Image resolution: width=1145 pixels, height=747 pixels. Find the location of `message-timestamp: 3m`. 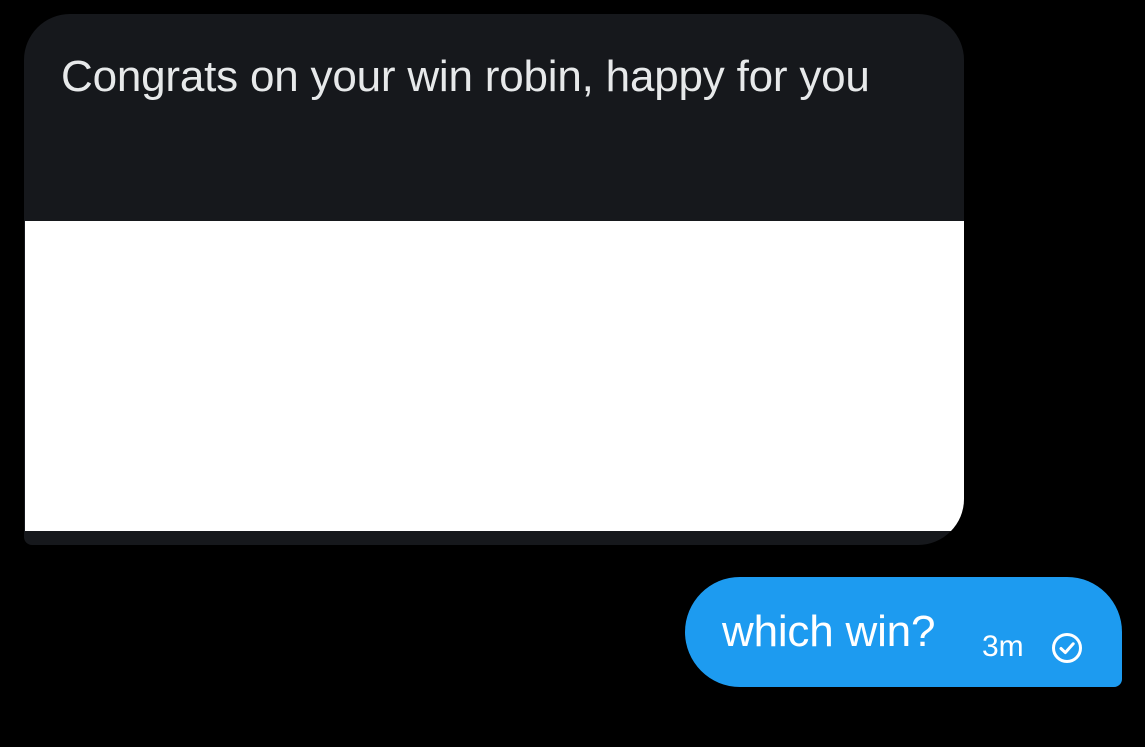

message-timestamp: 3m is located at coordinates (1003, 646).